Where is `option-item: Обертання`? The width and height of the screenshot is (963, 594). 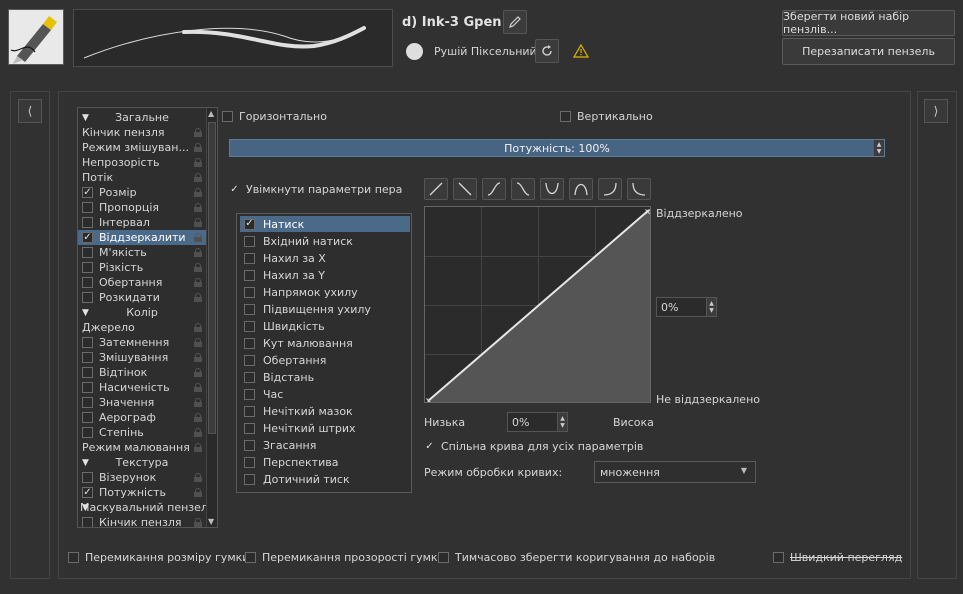 option-item: Обертання is located at coordinates (142, 282).